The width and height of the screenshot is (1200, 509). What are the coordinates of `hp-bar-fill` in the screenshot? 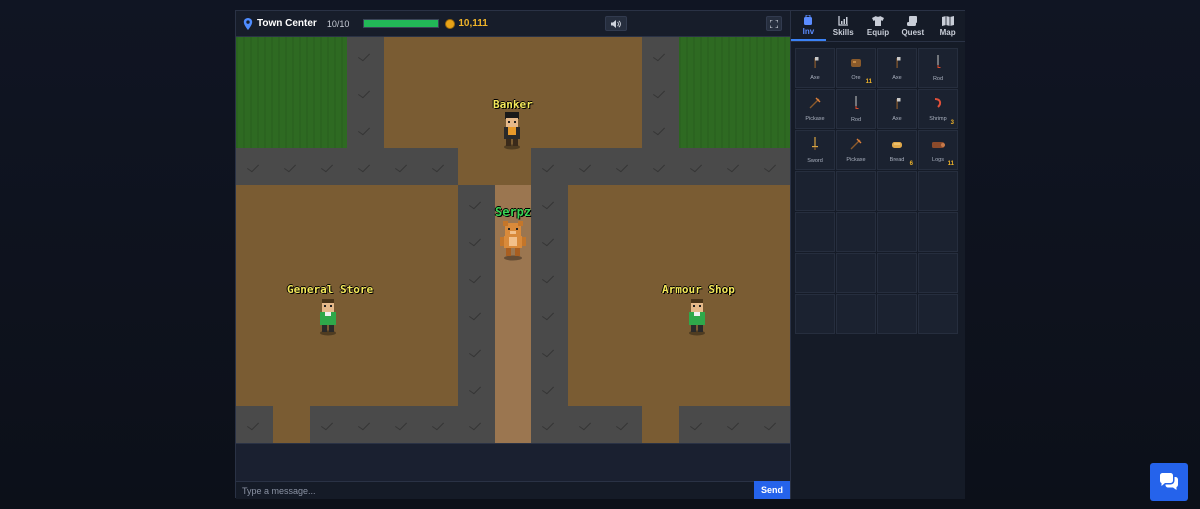 It's located at (401, 23).